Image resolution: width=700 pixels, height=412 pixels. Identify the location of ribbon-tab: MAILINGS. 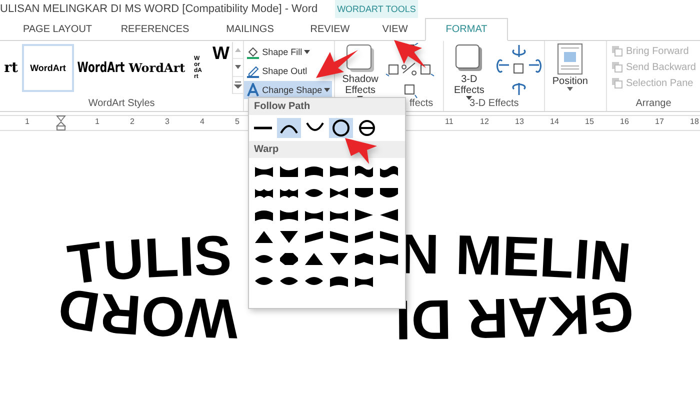
(250, 29).